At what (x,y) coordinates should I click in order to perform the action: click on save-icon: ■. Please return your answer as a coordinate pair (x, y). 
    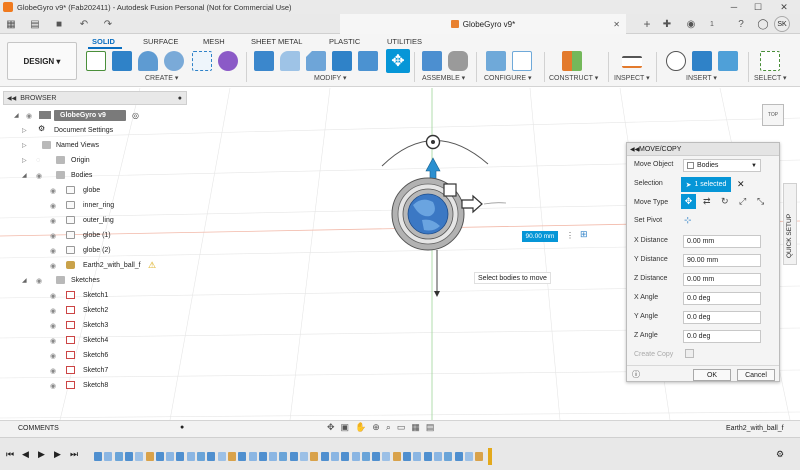
    Looking at the image, I should click on (59, 24).